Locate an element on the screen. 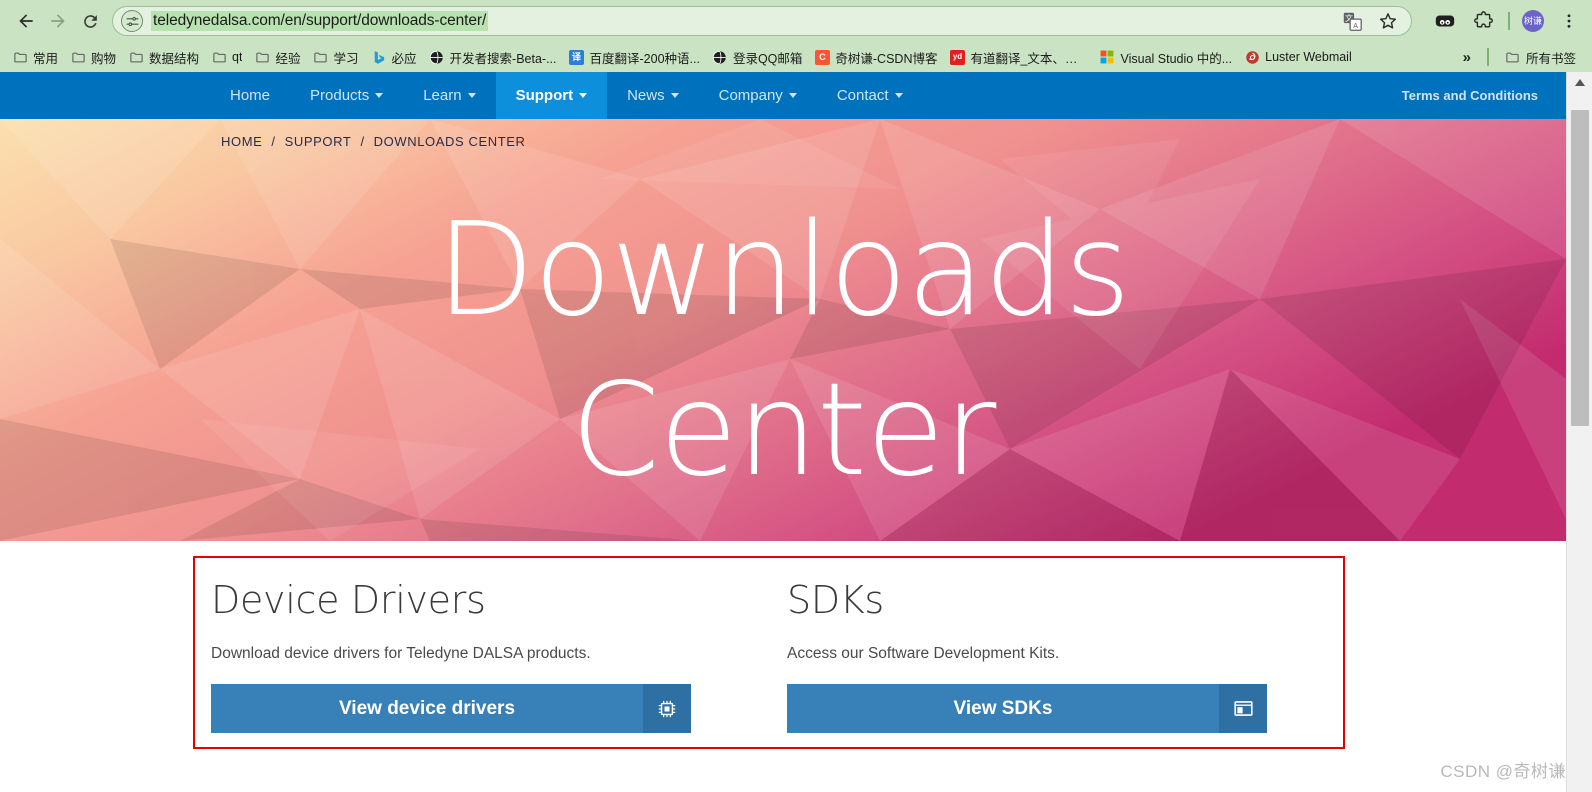 The image size is (1592, 792). scrollbar-thumb is located at coordinates (1580, 268).